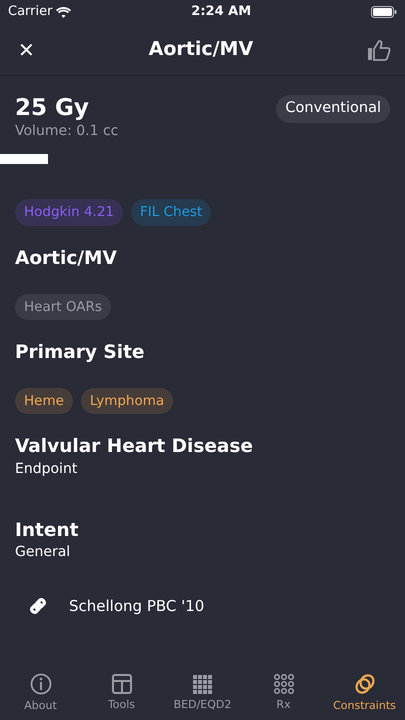 The height and width of the screenshot is (720, 405). Describe the element at coordinates (47, 531) in the screenshot. I see `section-title: Intent` at that location.